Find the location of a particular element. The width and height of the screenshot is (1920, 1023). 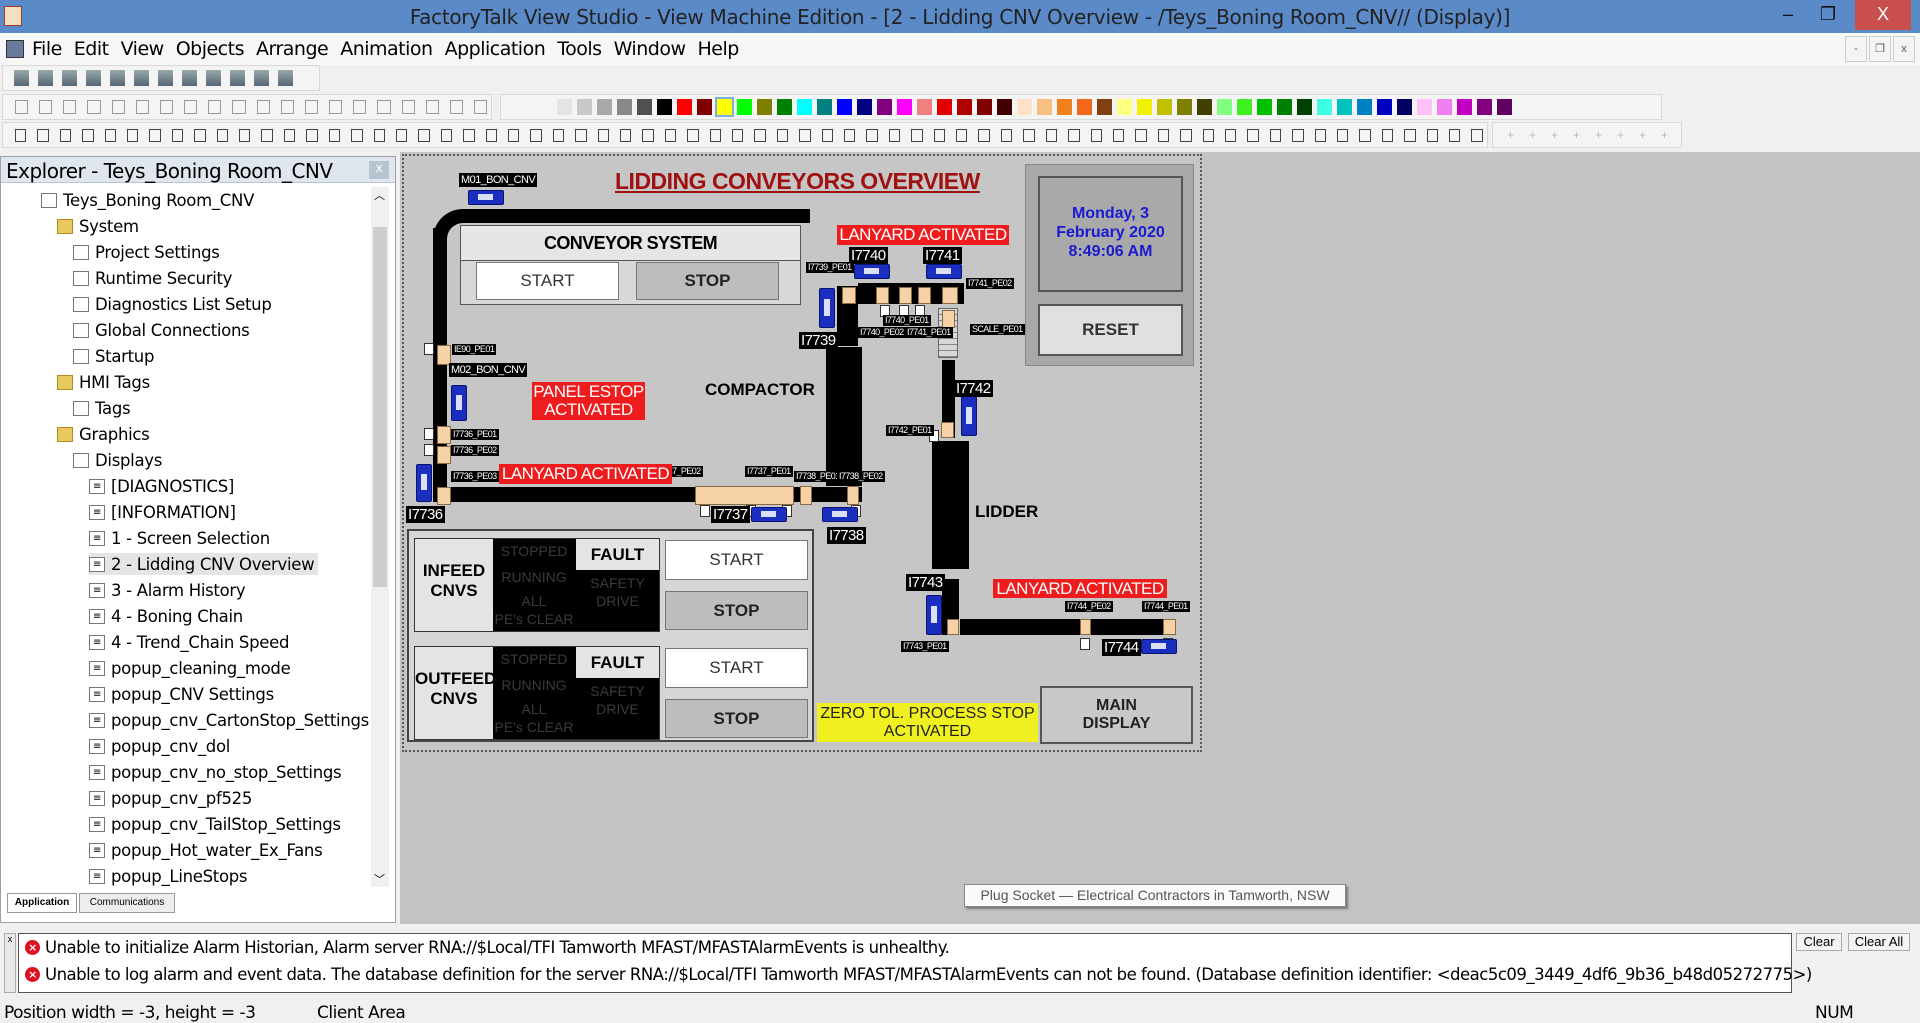

paste-icon is located at coordinates (118, 107).